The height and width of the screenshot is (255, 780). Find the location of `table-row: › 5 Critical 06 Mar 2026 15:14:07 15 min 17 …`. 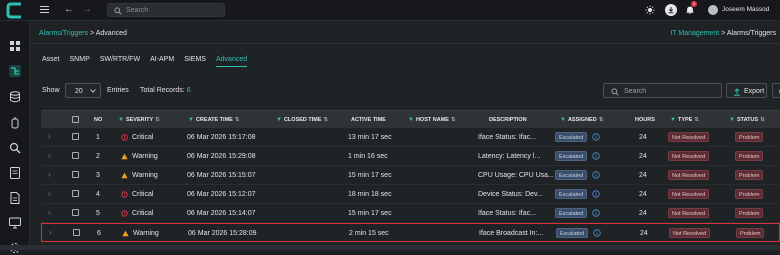

table-row: › 5 Critical 06 Mar 2026 15:14:07 15 min 17 … is located at coordinates (410, 213).